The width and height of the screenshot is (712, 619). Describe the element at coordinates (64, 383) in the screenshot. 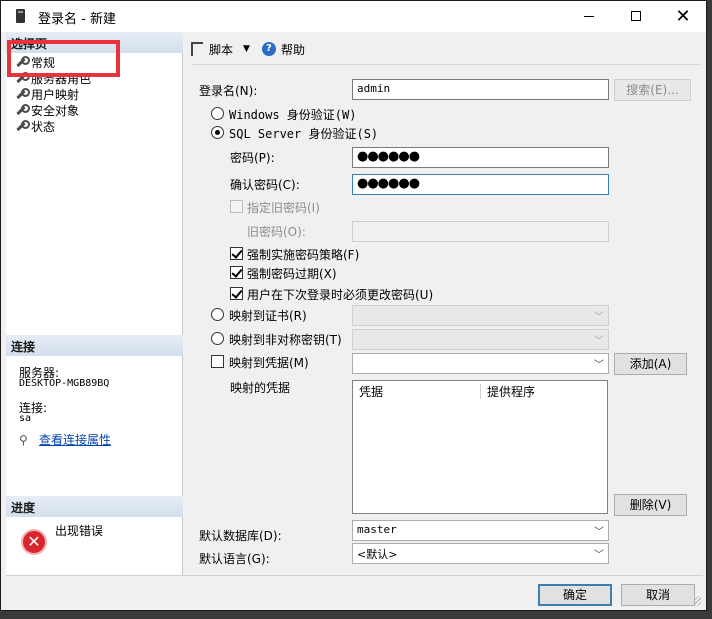

I see `server-value: DESKTOP-MGB89BQ` at that location.